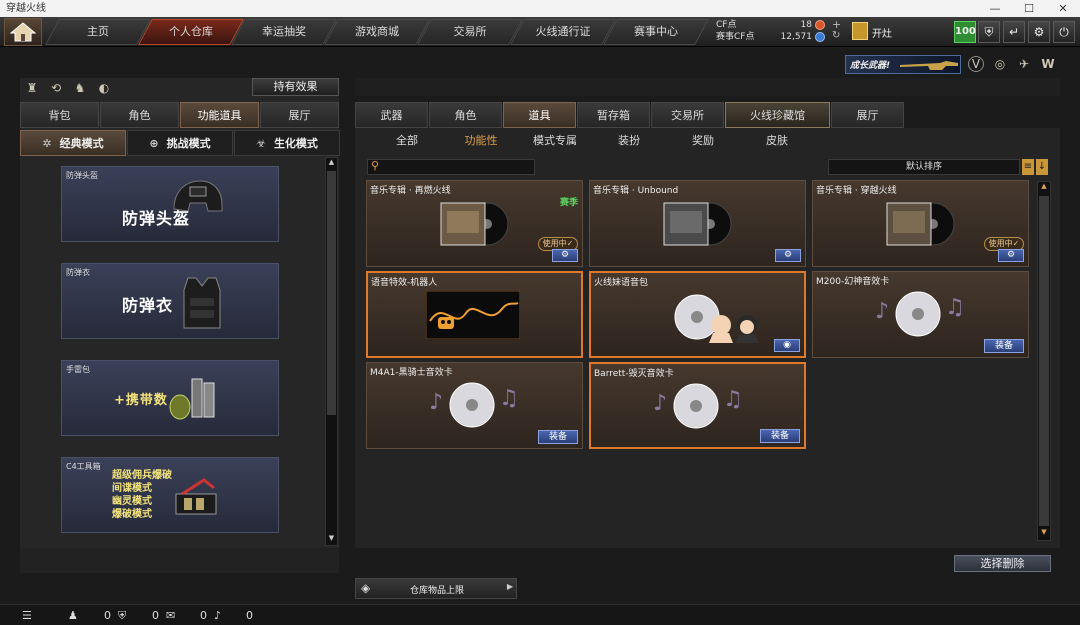  I want to click on left-tab-character: 角色, so click(139, 115).